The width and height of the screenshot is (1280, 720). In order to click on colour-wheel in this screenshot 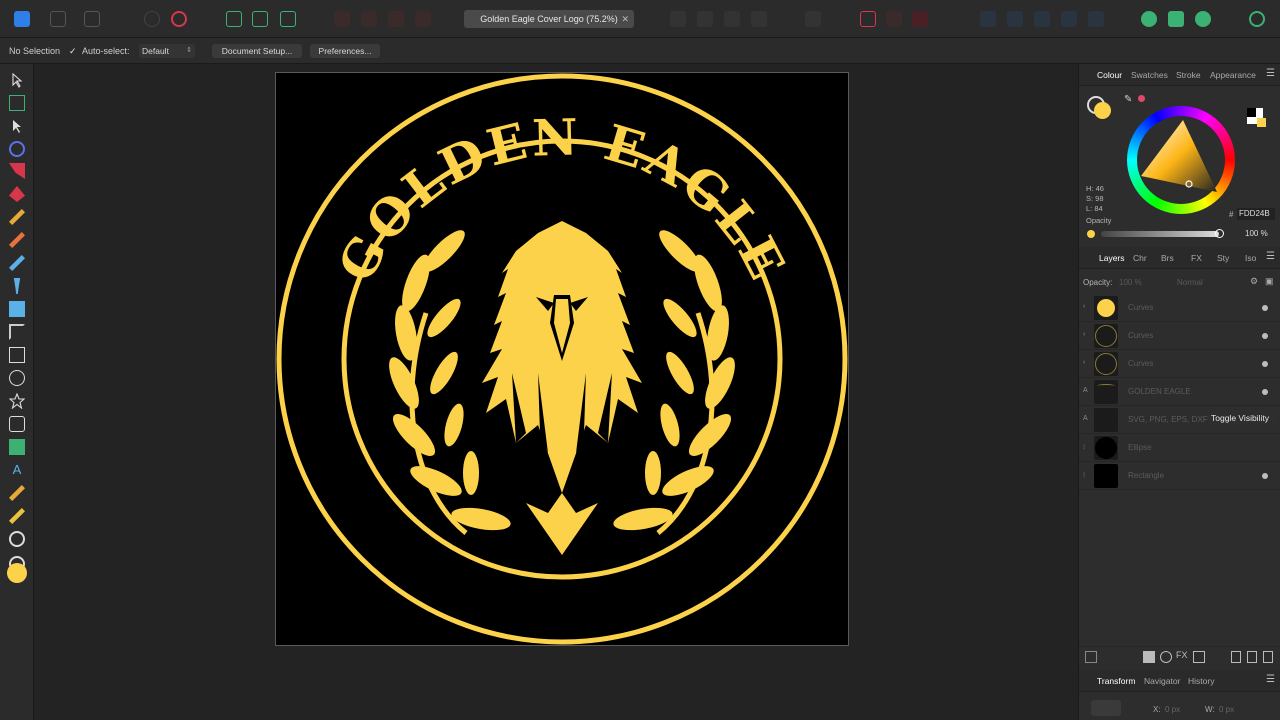, I will do `click(1181, 160)`.